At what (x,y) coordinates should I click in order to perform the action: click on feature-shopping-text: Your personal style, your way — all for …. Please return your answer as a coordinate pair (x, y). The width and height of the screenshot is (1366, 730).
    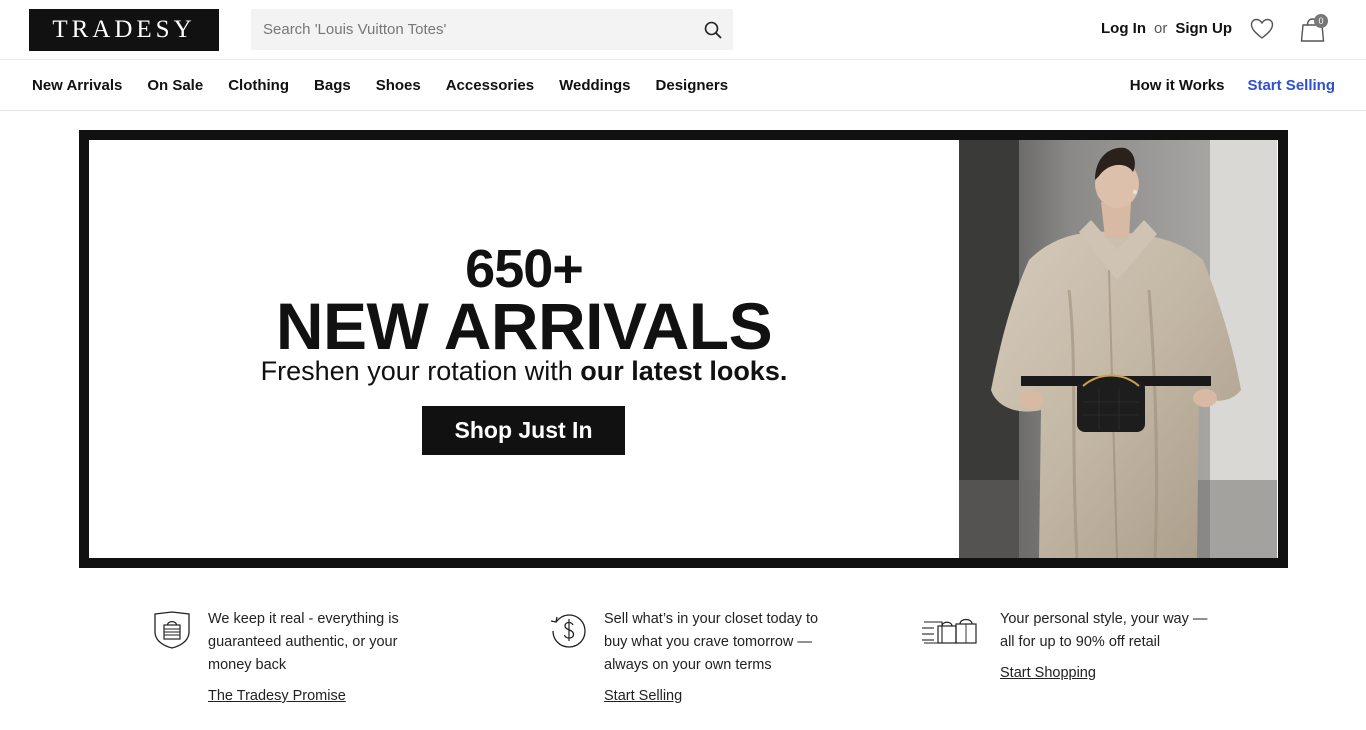
    Looking at the image, I should click on (1104, 630).